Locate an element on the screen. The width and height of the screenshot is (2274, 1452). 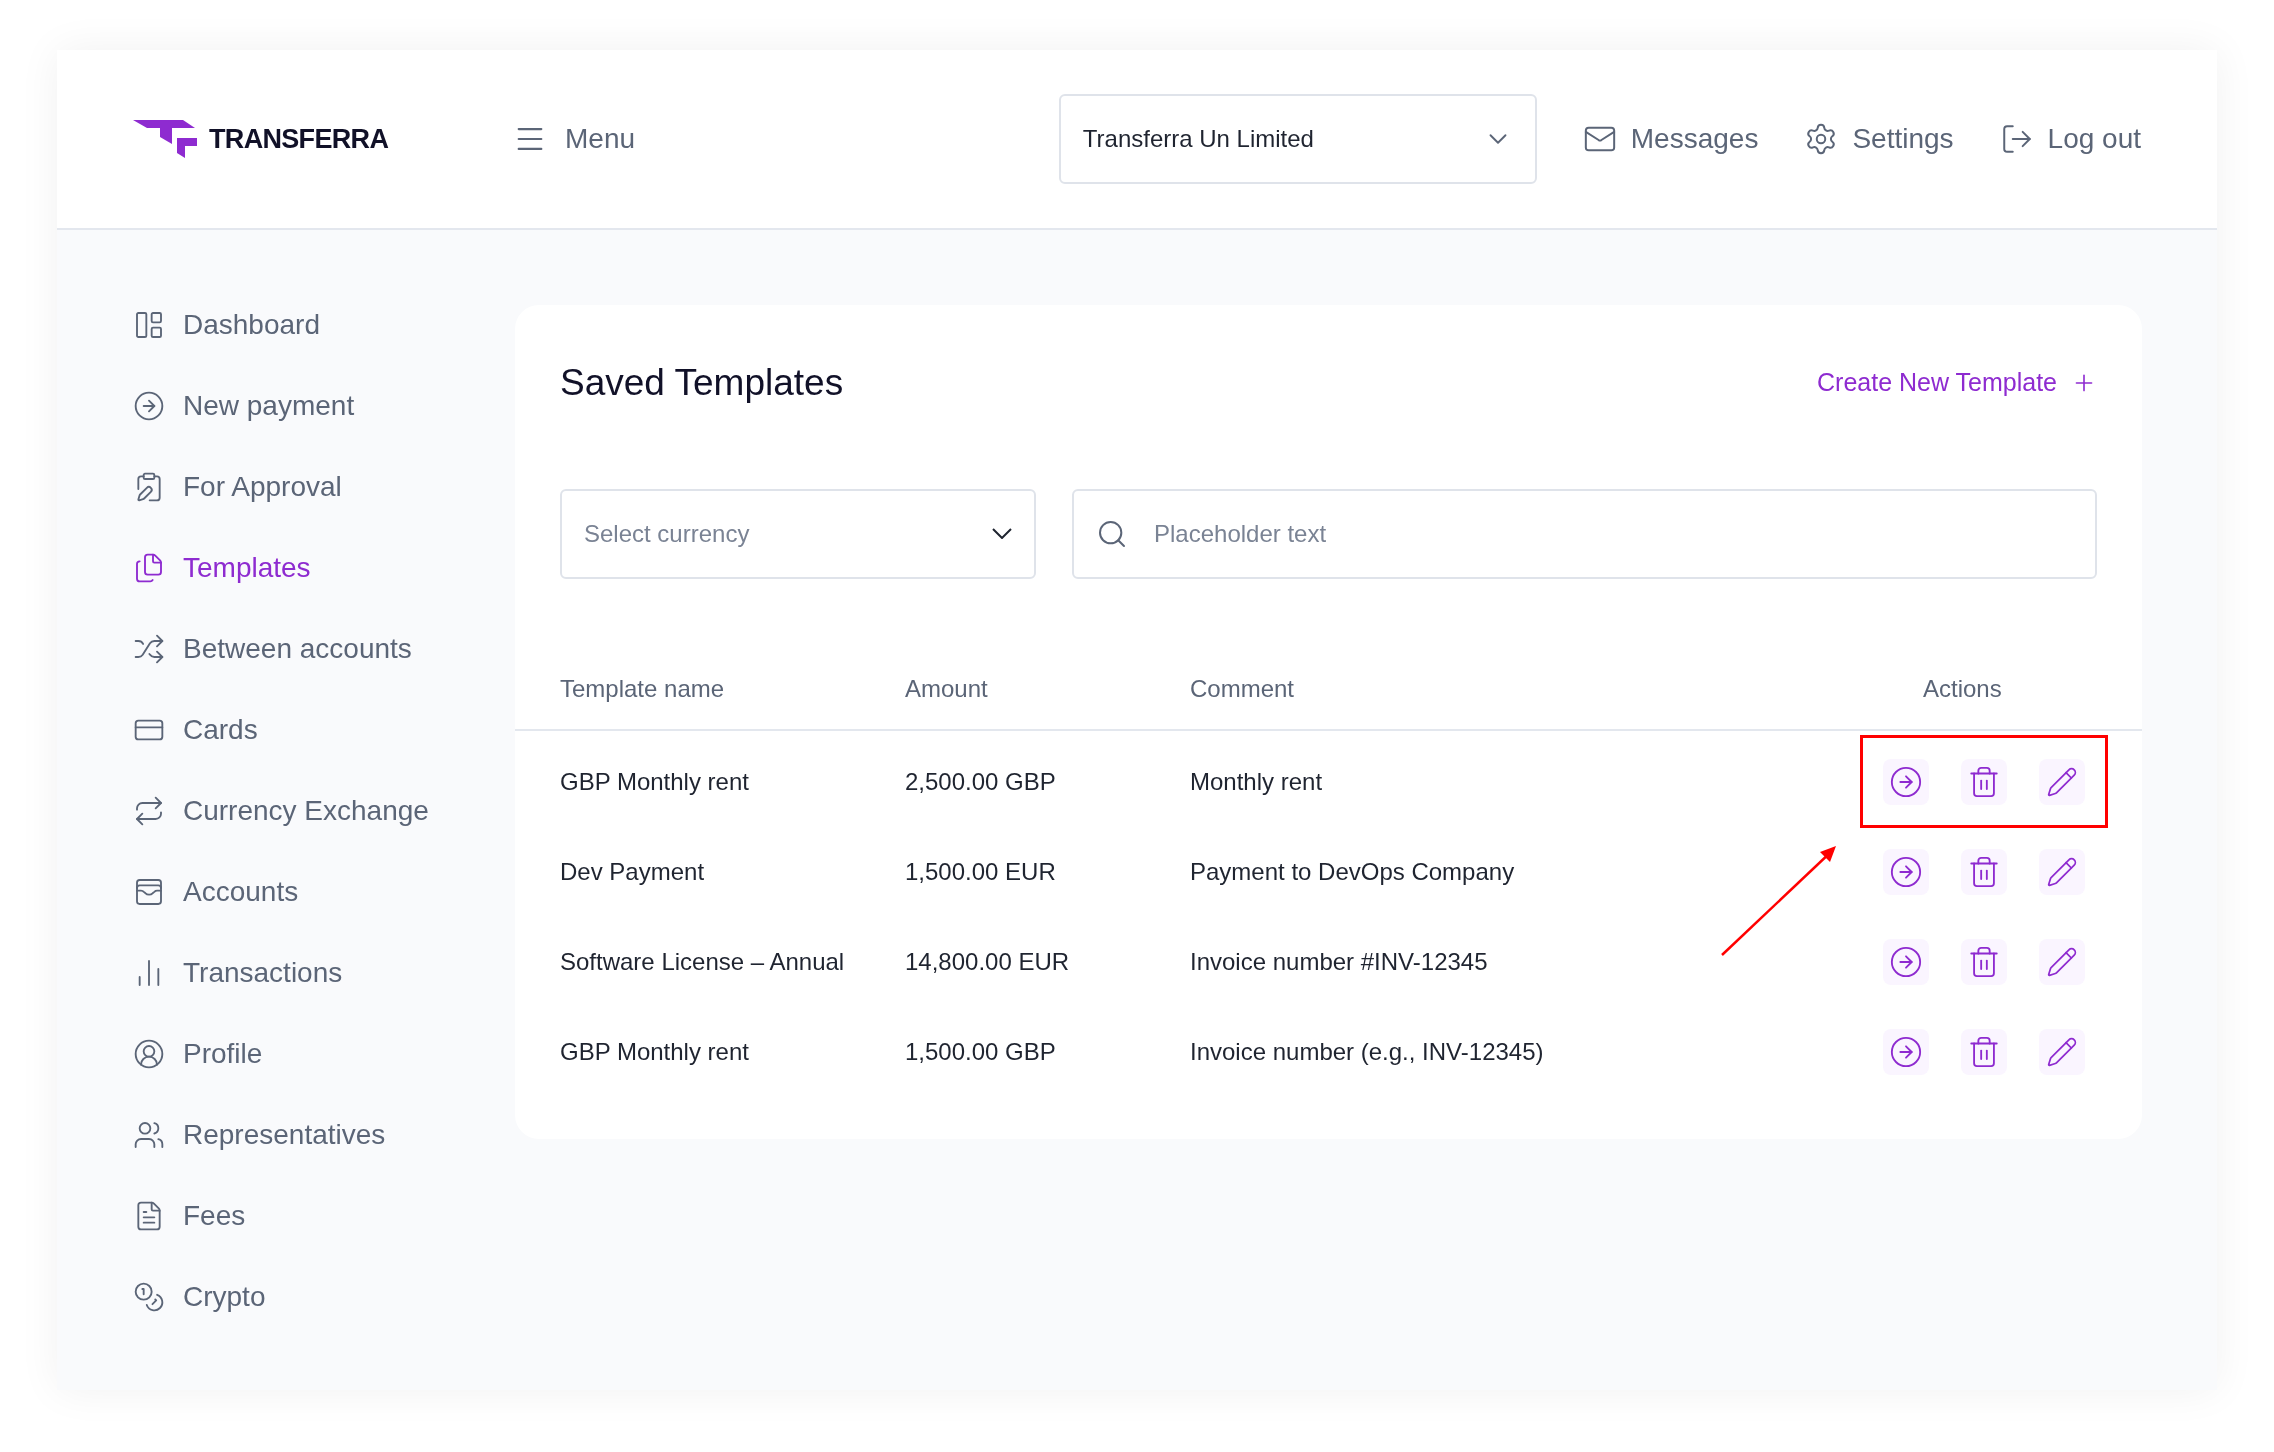
exchange-icon is located at coordinates (149, 810).